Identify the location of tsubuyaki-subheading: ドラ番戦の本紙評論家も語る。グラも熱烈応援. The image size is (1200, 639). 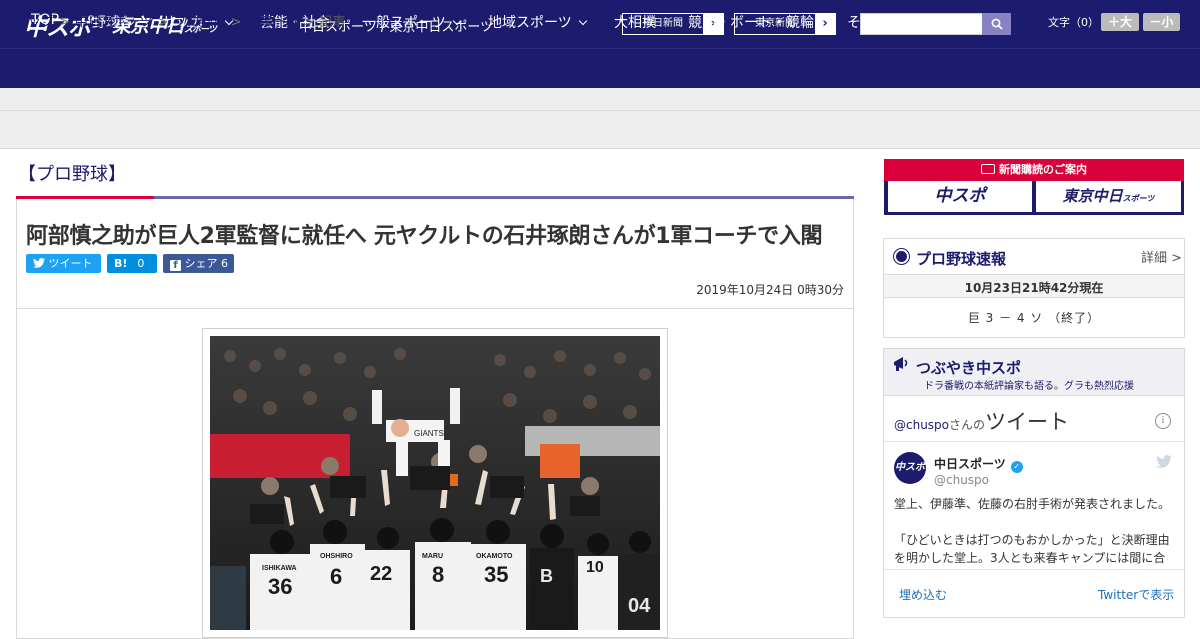
(1029, 386).